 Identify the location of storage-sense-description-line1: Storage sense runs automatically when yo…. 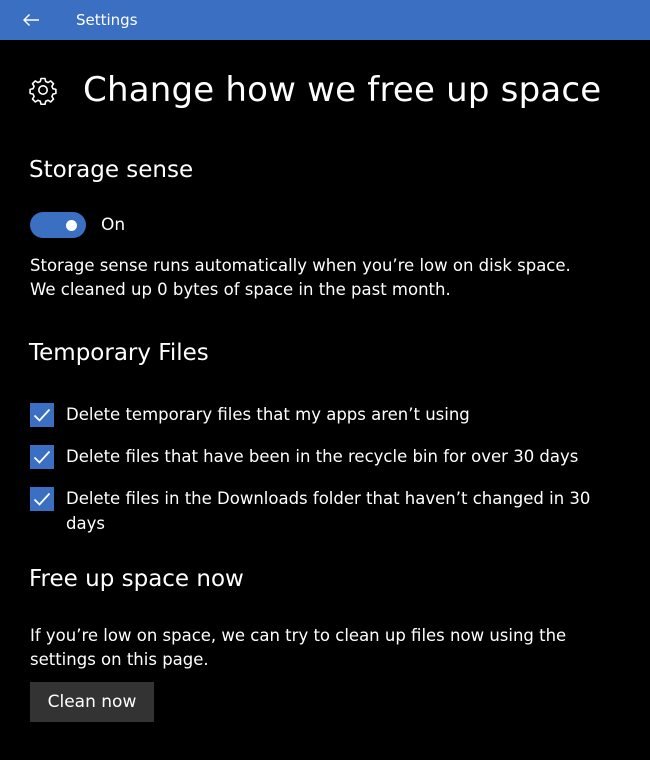
(300, 265).